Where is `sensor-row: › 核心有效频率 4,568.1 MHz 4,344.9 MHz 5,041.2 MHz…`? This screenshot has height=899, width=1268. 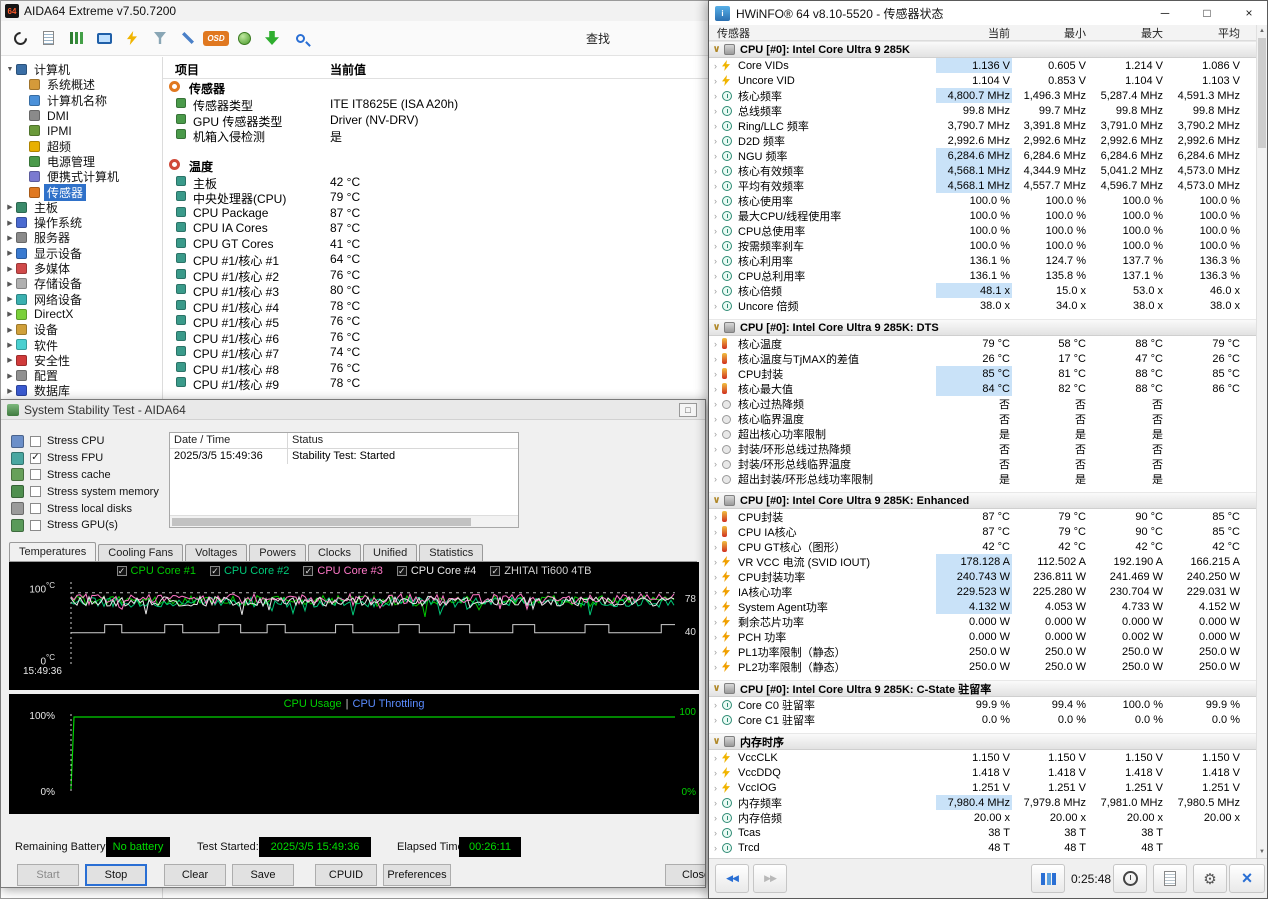
sensor-row: › 核心有效频率 4,568.1 MHz 4,344.9 MHz 5,041.2 MHz… is located at coordinates (982, 170).